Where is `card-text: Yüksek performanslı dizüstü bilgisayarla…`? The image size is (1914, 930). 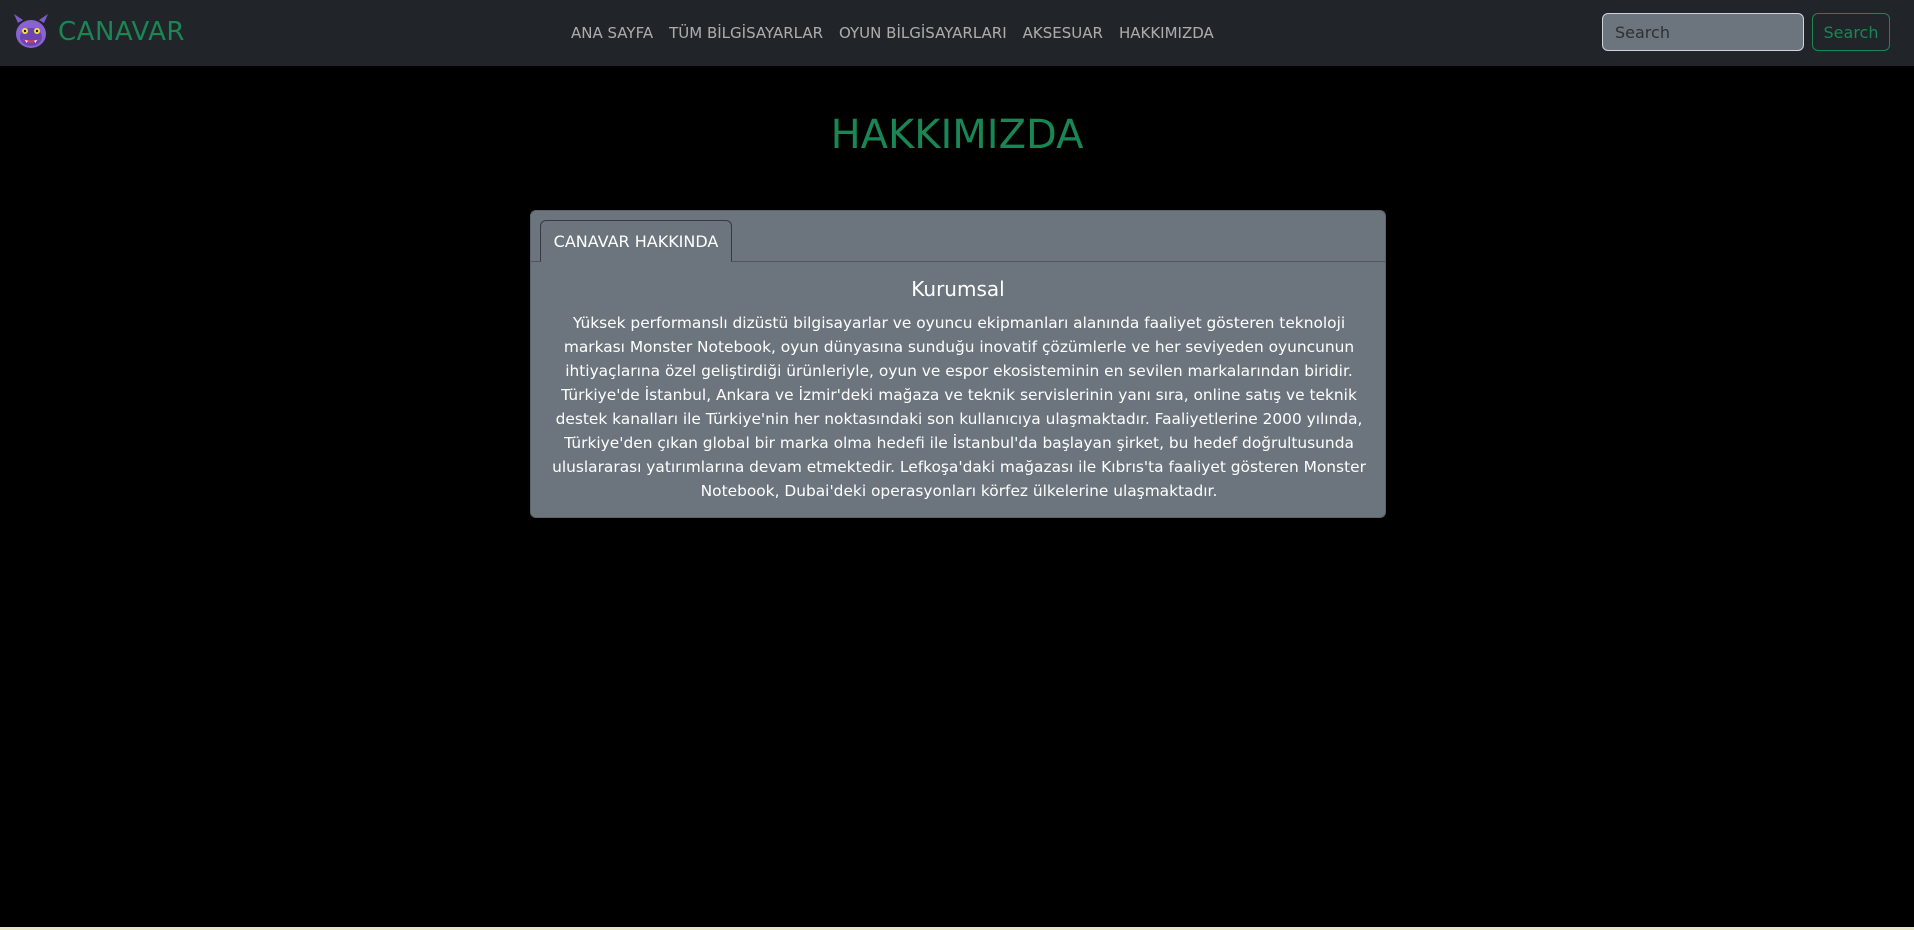 card-text: Yüksek performanslı dizüstü bilgisayarla… is located at coordinates (959, 407).